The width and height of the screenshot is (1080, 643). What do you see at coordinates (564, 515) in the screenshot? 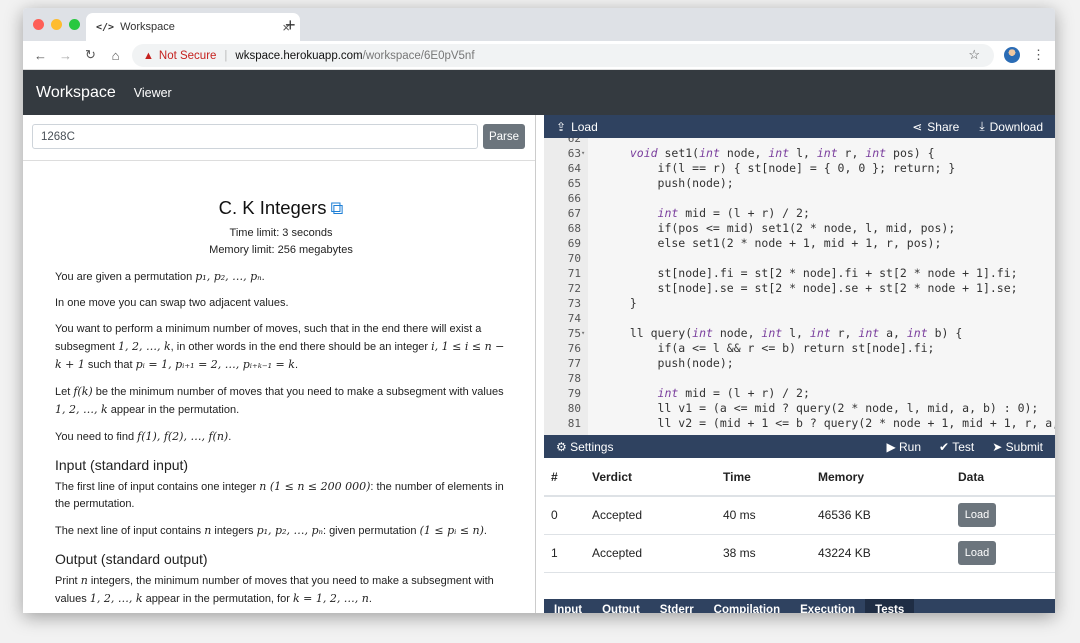
I see `test-id: 0` at bounding box center [564, 515].